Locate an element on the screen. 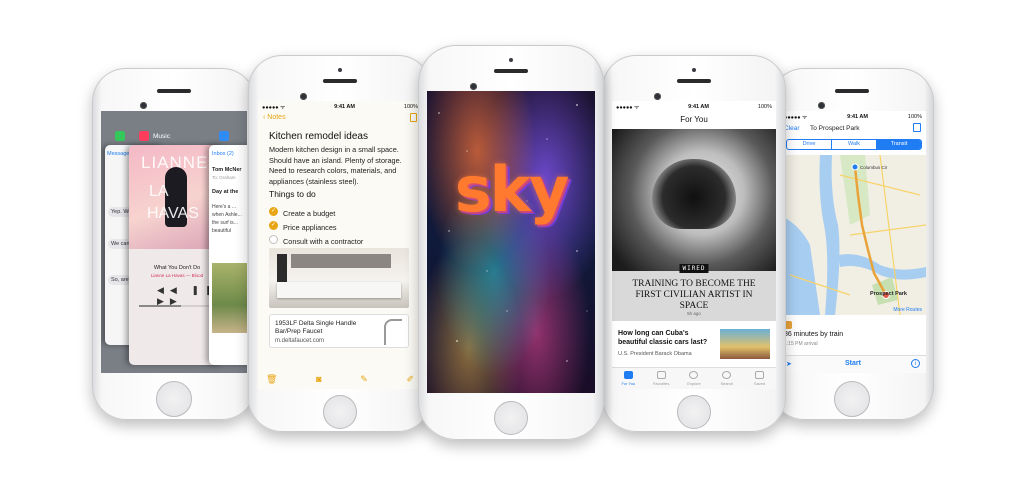 The width and height of the screenshot is (1024, 500). bottom-bar: ➤ Start i is located at coordinates (853, 364).